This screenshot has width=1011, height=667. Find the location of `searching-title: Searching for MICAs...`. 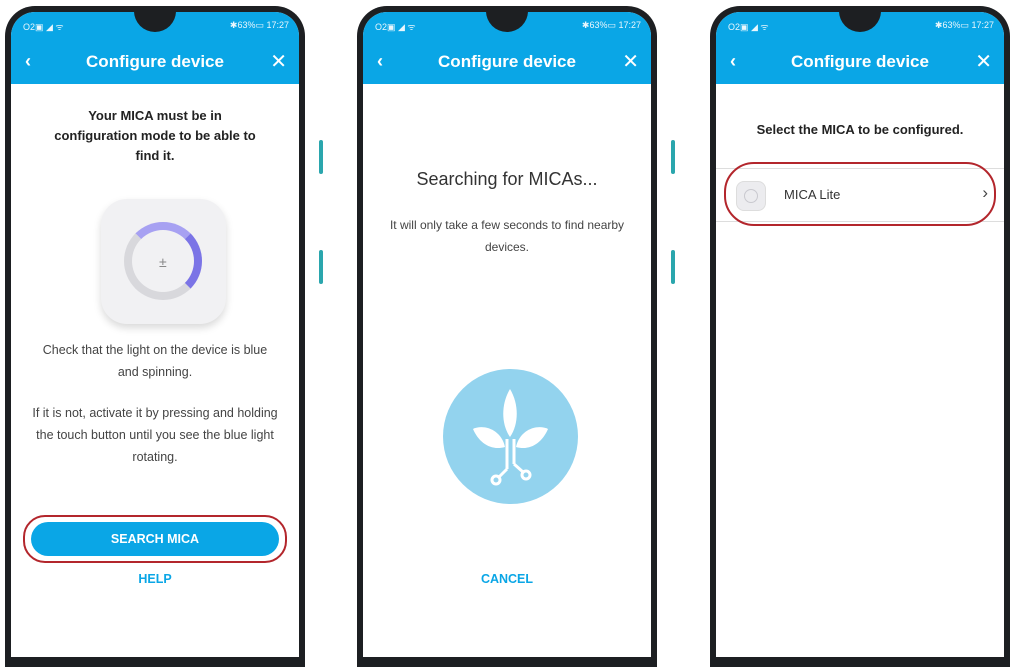

searching-title: Searching for MICAs... is located at coordinates (507, 179).